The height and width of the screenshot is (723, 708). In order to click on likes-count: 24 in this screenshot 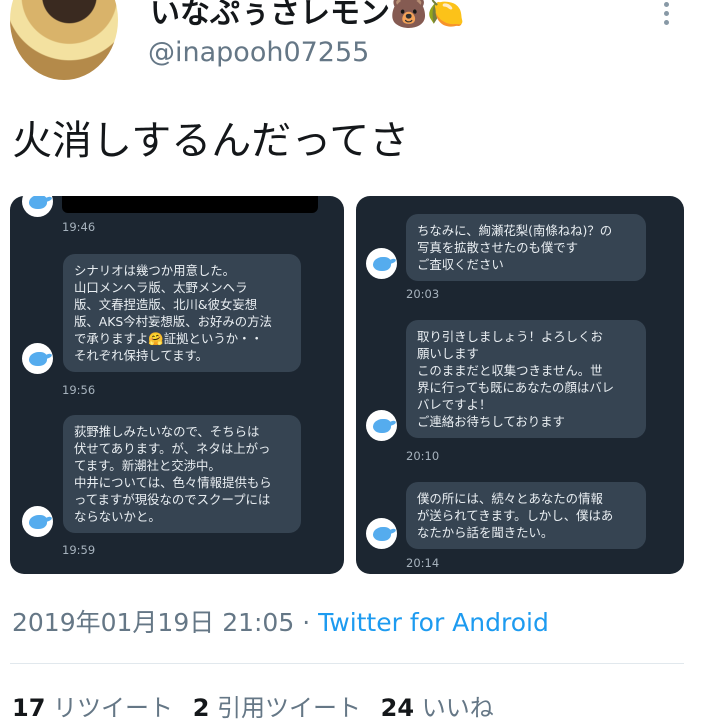, I will do `click(397, 708)`.